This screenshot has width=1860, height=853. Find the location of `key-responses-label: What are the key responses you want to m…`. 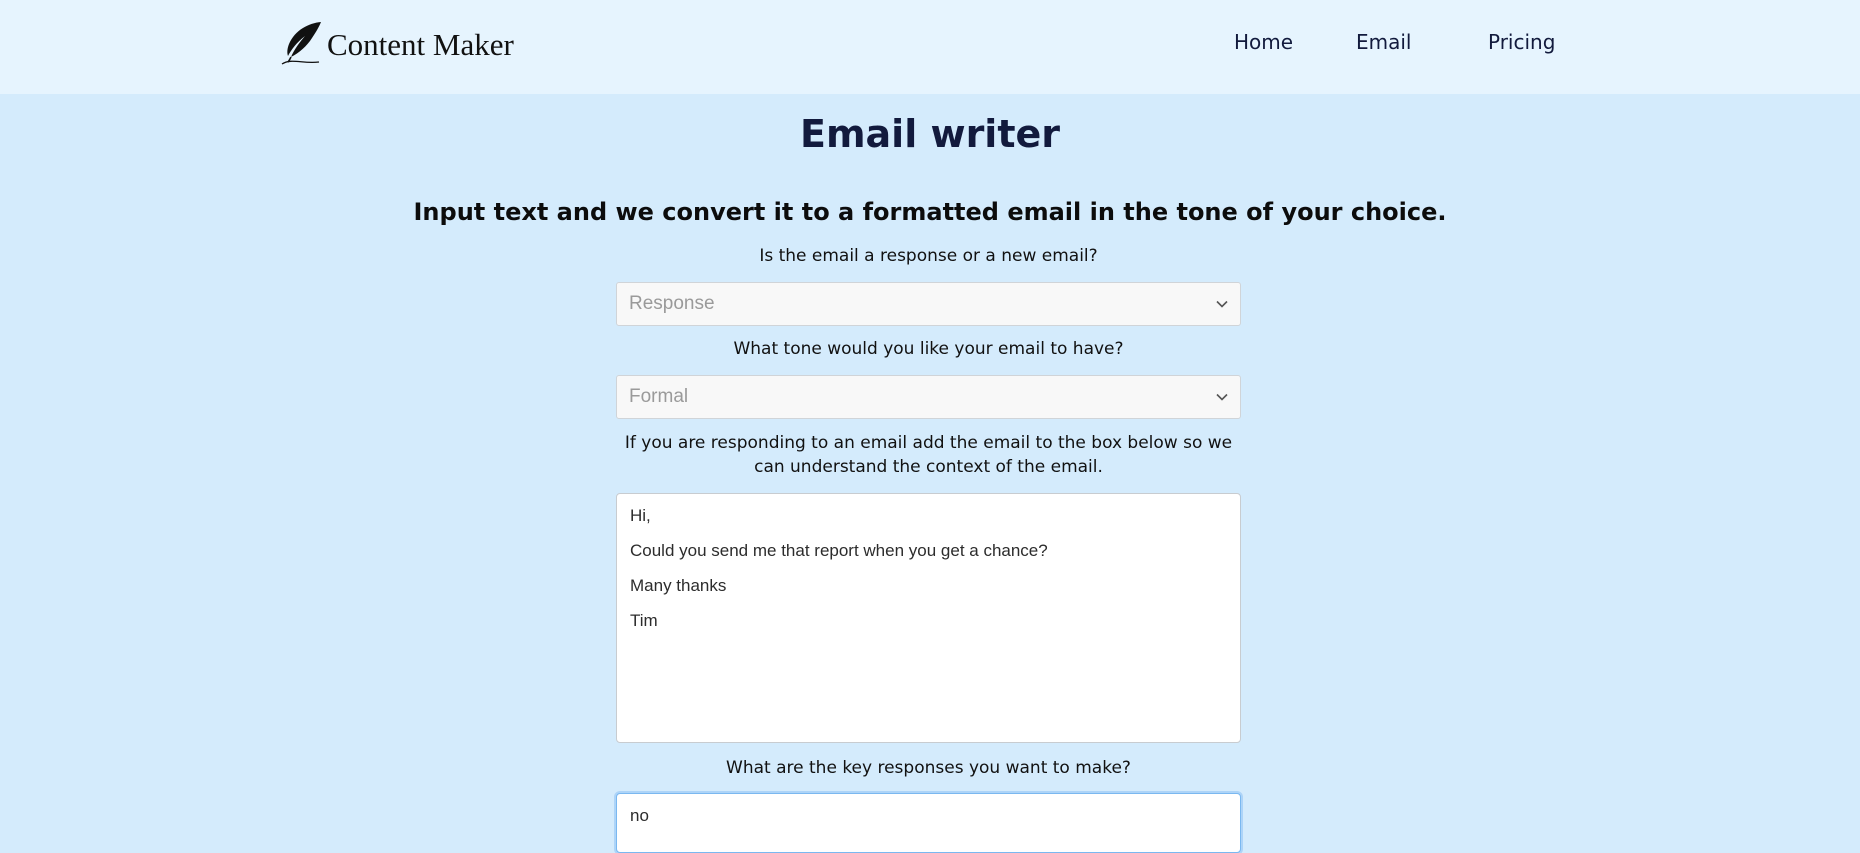

key-responses-label: What are the key responses you want to m… is located at coordinates (928, 768).